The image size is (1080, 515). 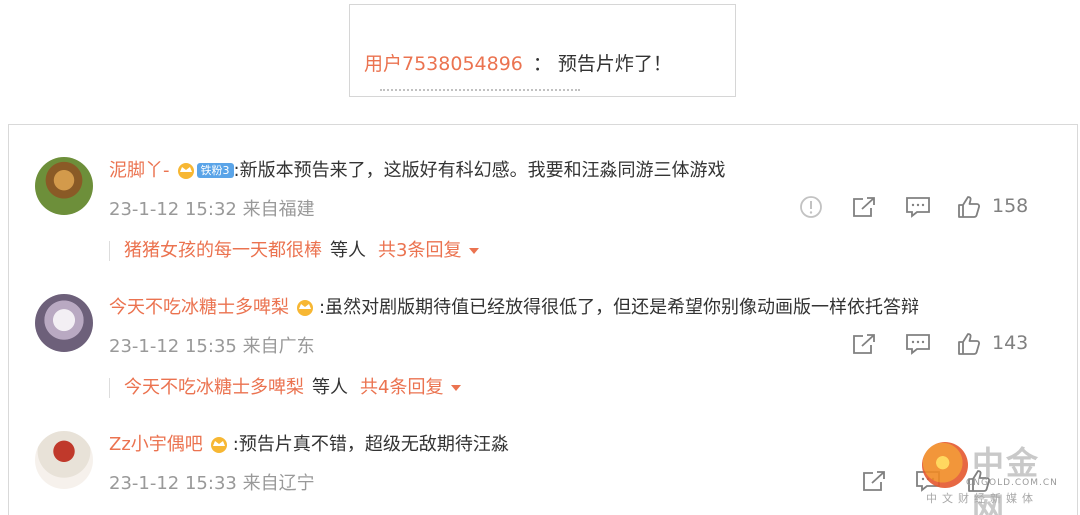 I want to click on reply-count: 共4条回复, so click(x=401, y=387).